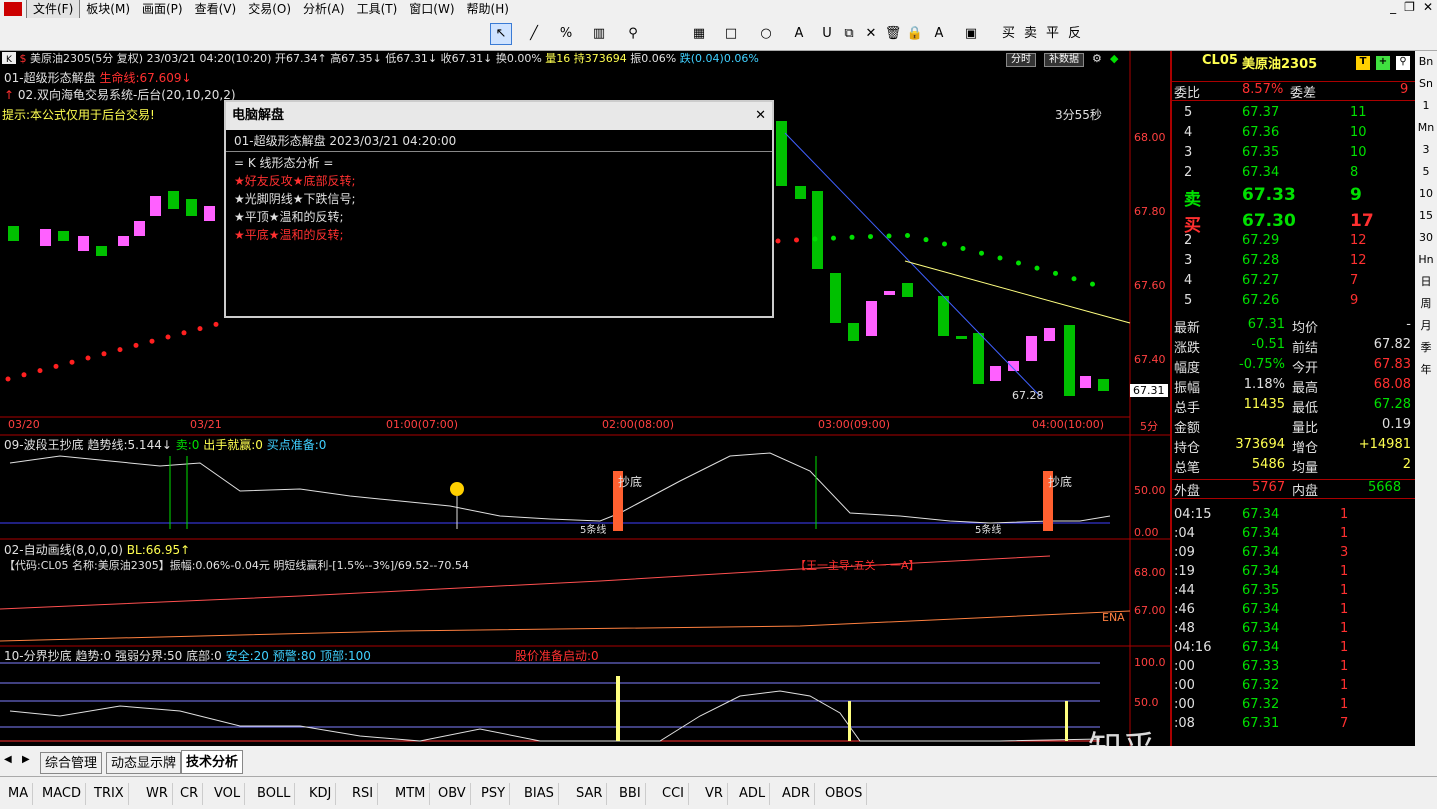  What do you see at coordinates (1426, 150) in the screenshot?
I see `period-3: 3` at bounding box center [1426, 150].